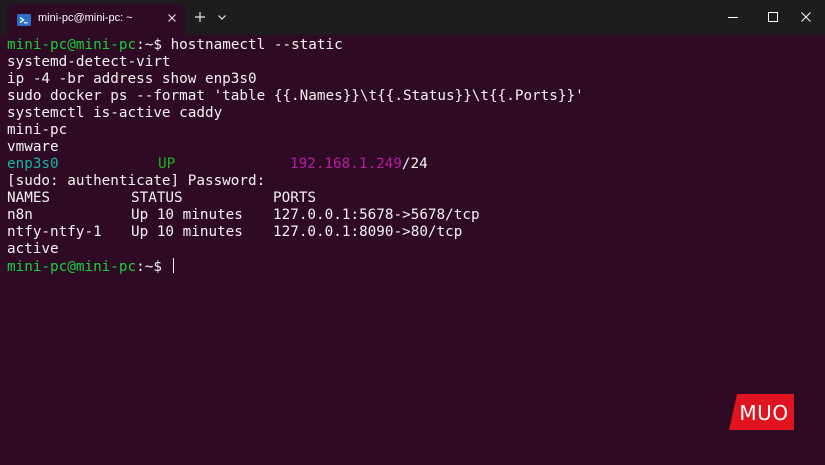  I want to click on interface-state: UP, so click(167, 164).